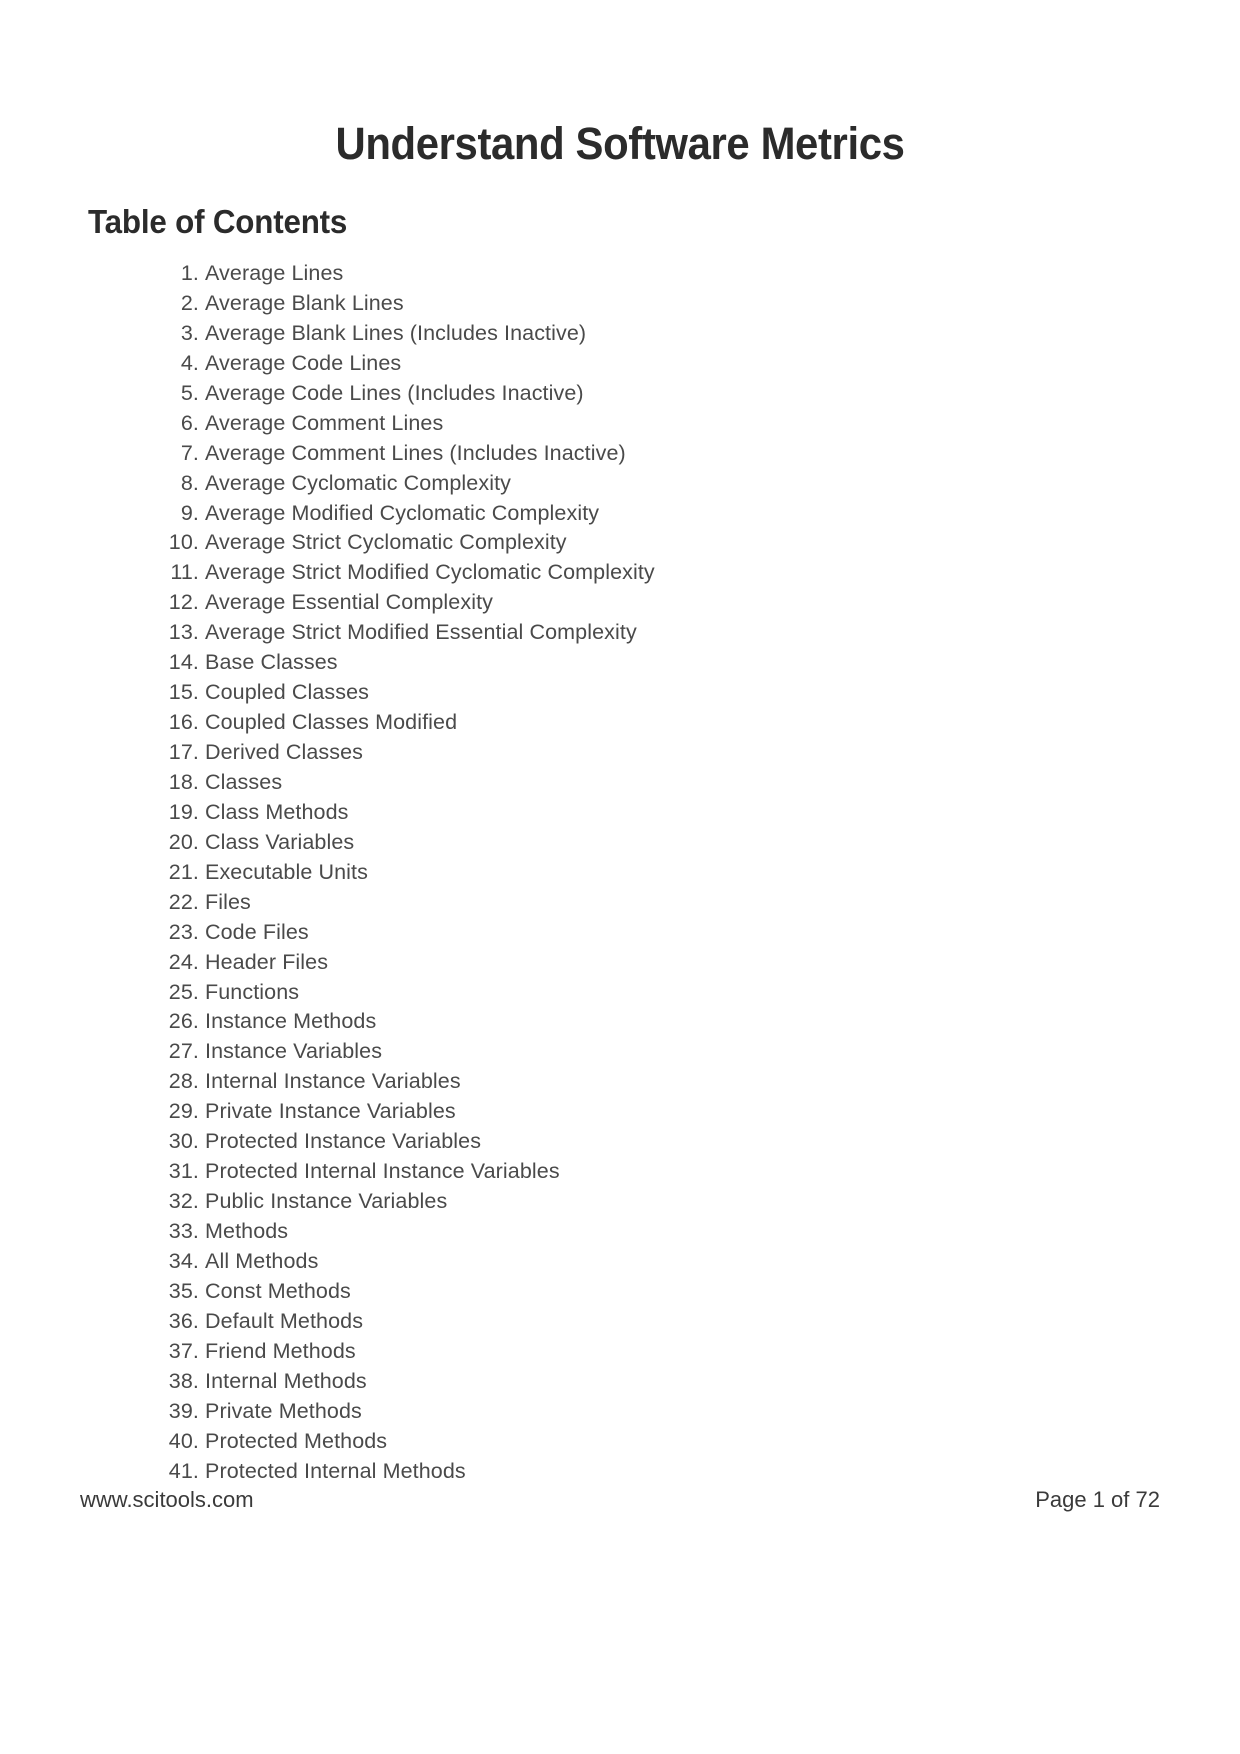 This screenshot has height=1754, width=1240. I want to click on toc-entry-label: Functions, so click(251, 993).